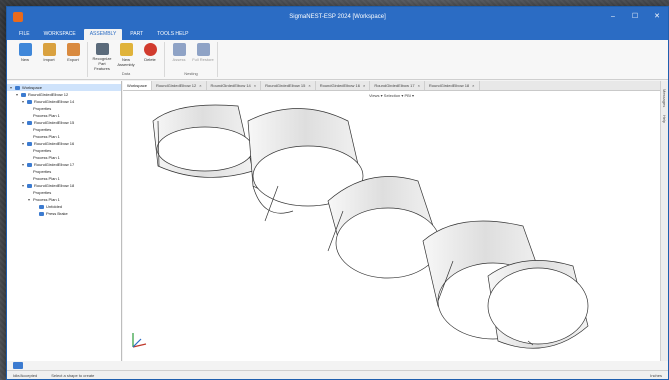  I want to click on status-units: Inches, so click(656, 375).